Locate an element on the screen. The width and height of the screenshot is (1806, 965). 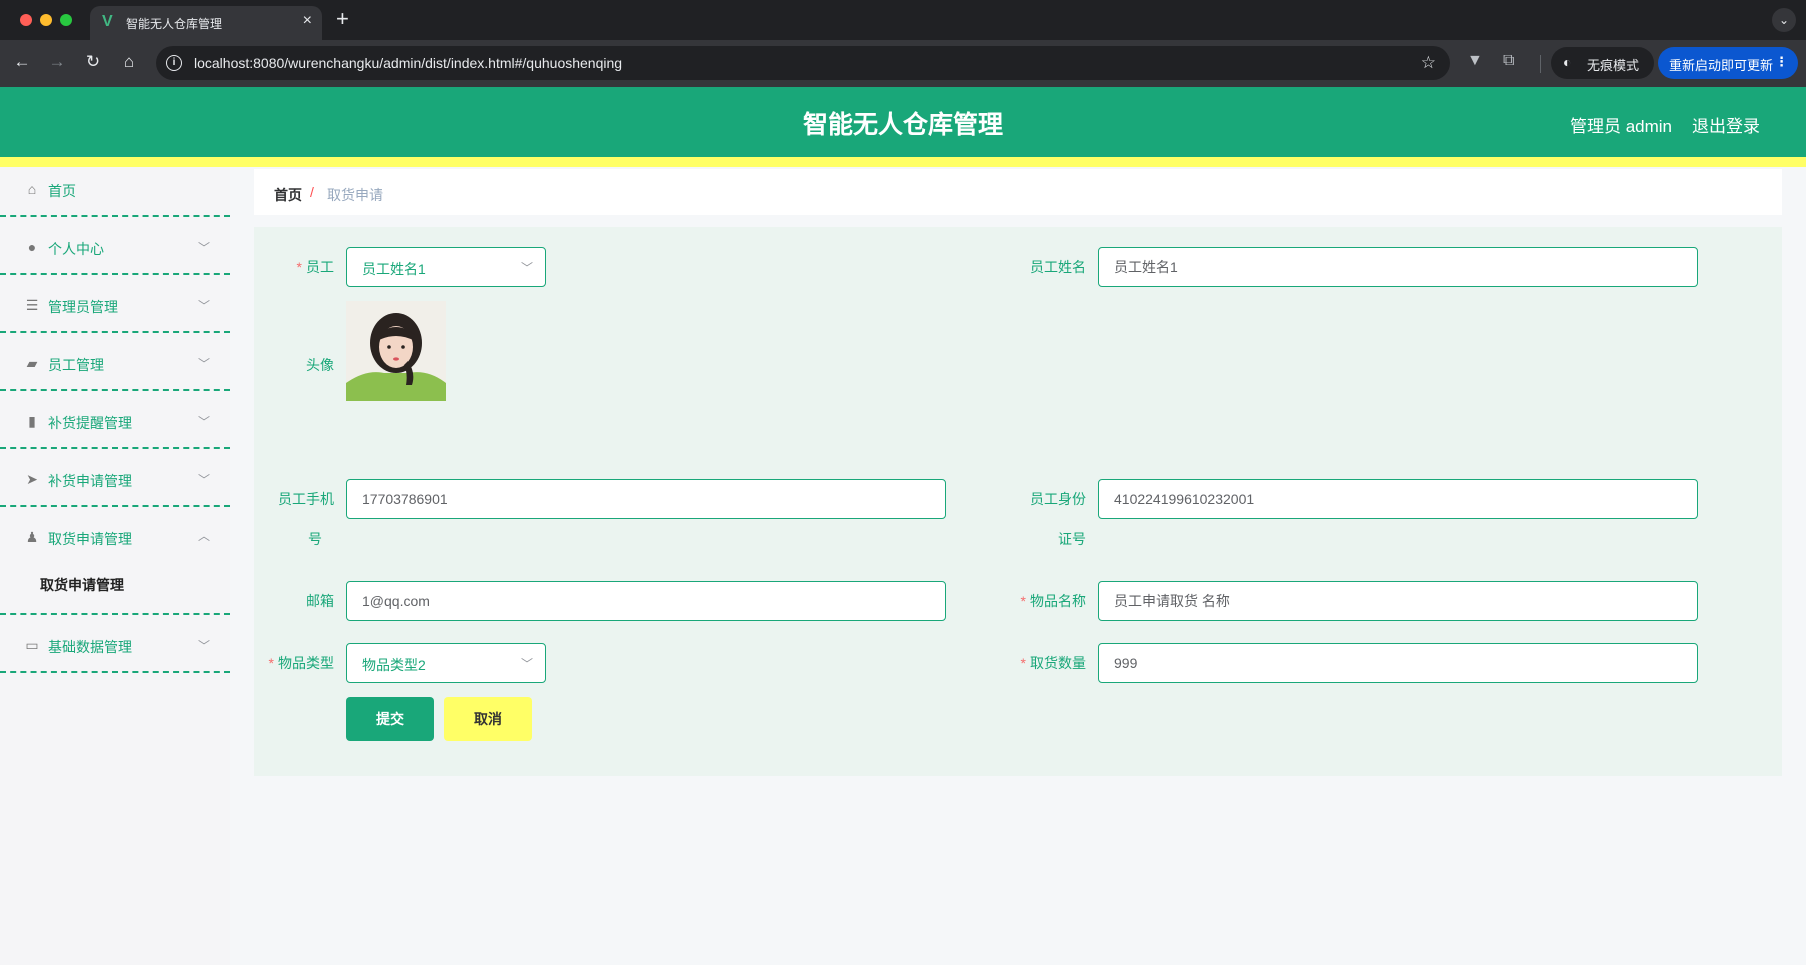
window-zoom-button is located at coordinates (66, 20).